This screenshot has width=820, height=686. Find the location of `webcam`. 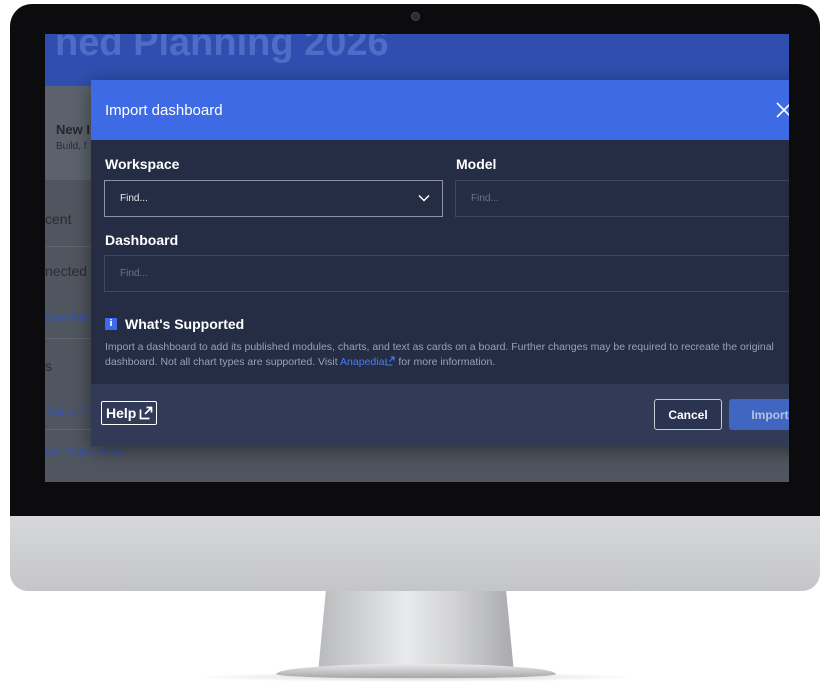

webcam is located at coordinates (415, 16).